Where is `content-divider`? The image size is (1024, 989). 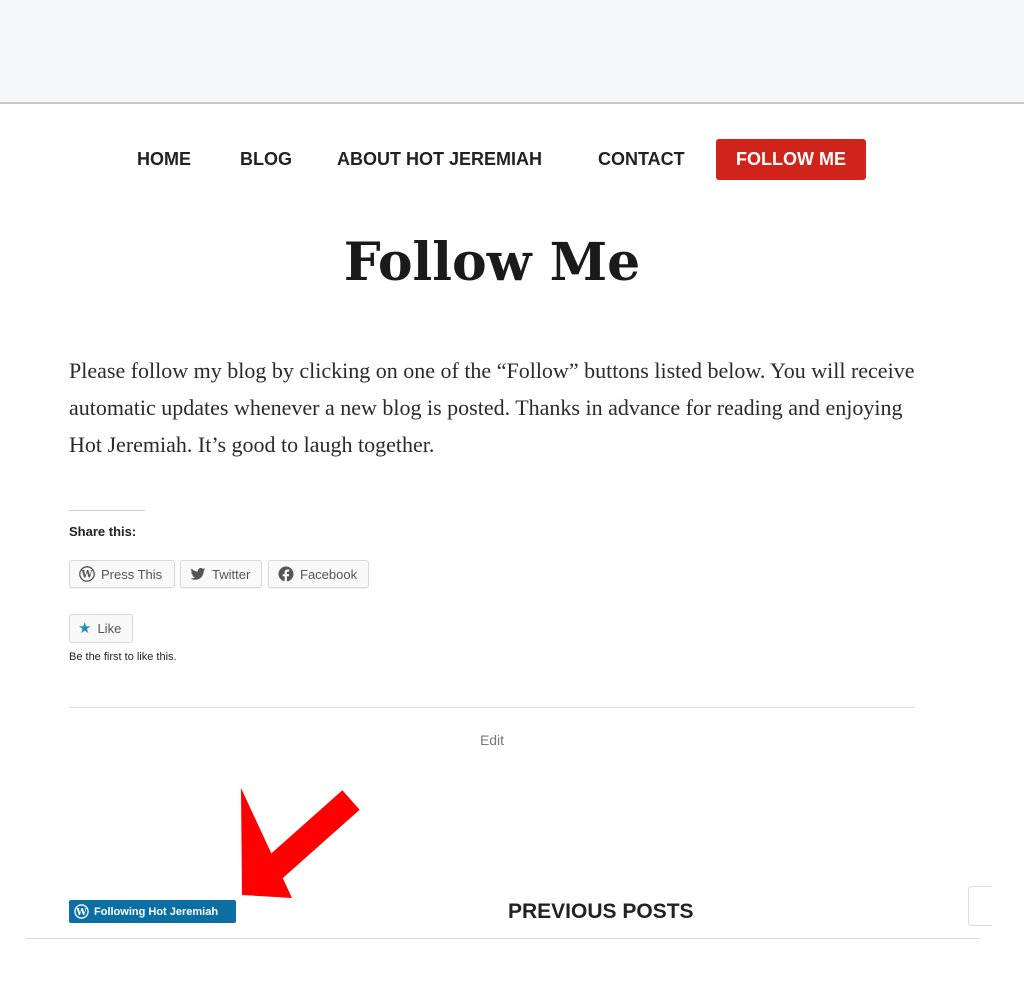 content-divider is located at coordinates (492, 707).